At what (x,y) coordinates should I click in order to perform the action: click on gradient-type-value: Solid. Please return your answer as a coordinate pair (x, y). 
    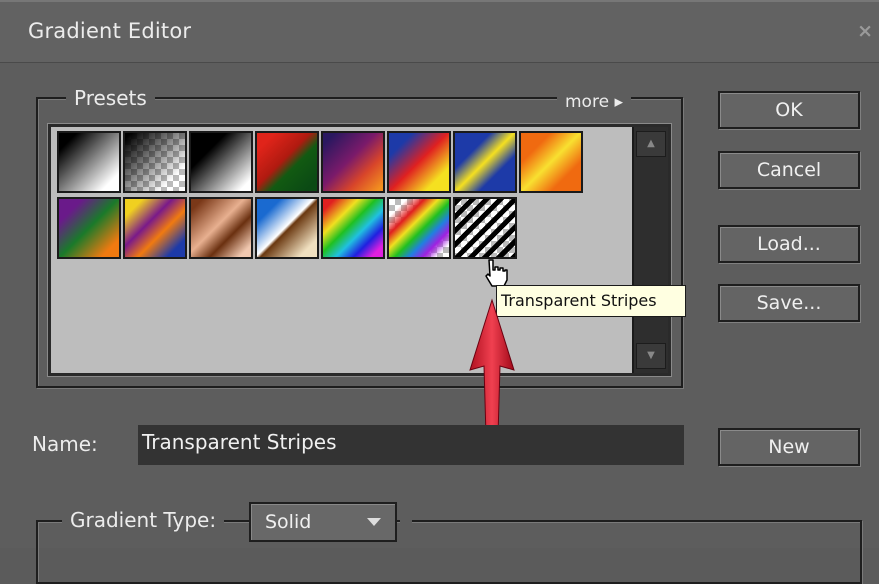
    Looking at the image, I should click on (288, 522).